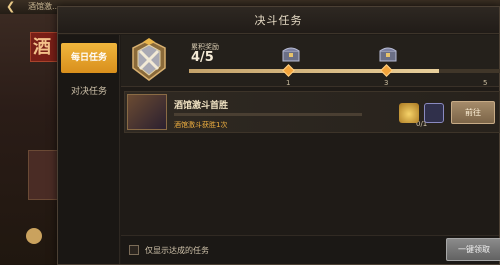  I want to click on background-portrait, so click(43, 175).